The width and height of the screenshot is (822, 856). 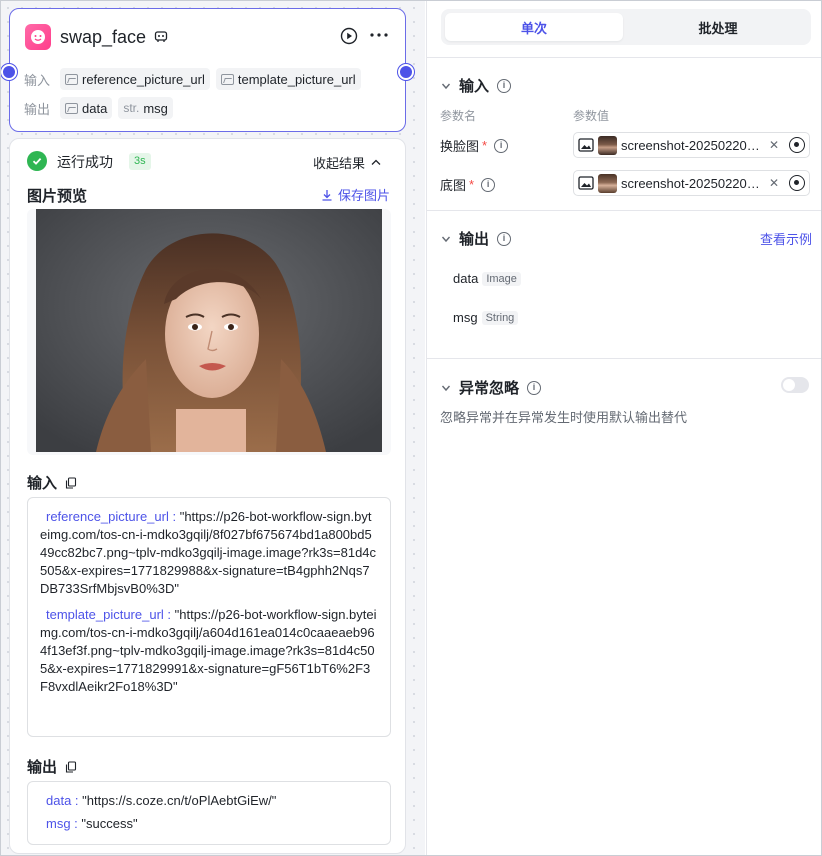 What do you see at coordinates (103, 37) in the screenshot?
I see `node-title: swap_face` at bounding box center [103, 37].